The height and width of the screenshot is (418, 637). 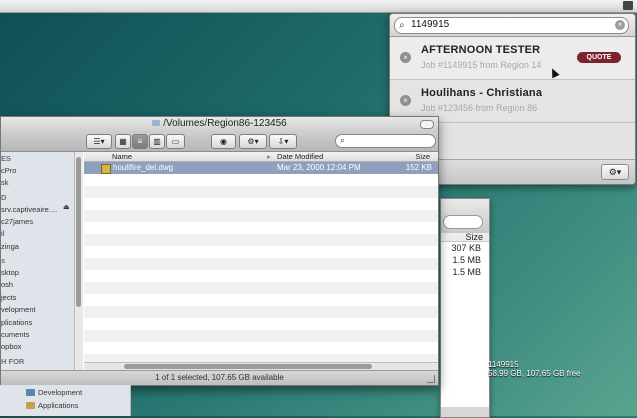 What do you see at coordinates (18, 309) in the screenshot?
I see `sidebar-item: velopment` at bounding box center [18, 309].